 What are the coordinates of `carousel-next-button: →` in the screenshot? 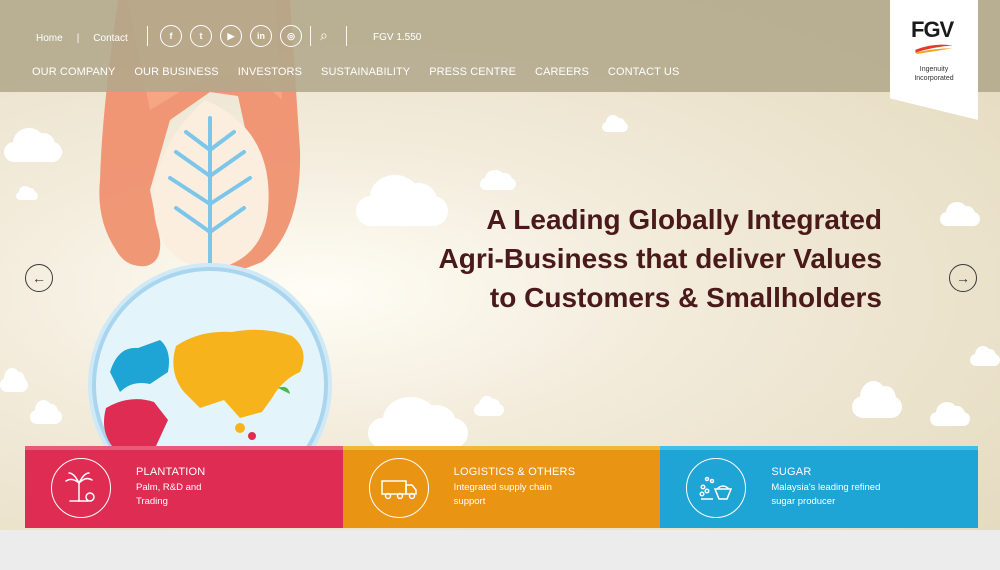 It's located at (963, 278).